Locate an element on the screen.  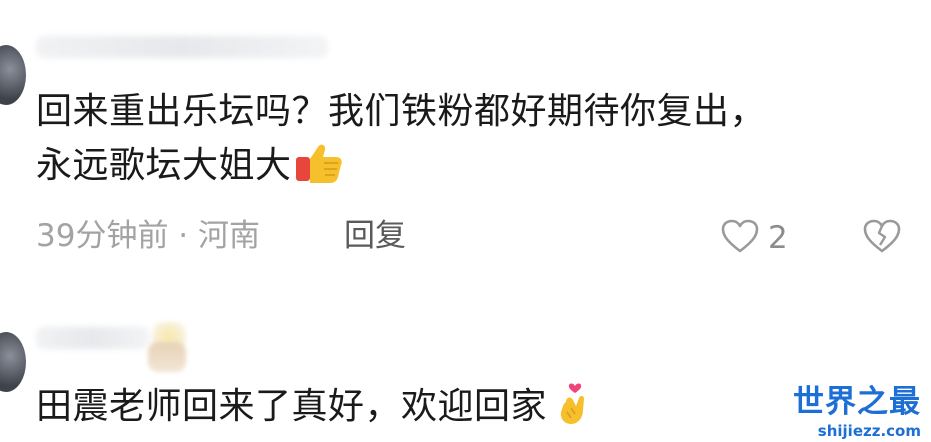
watermark: 世界之最 shijiezz.com is located at coordinates (857, 412).